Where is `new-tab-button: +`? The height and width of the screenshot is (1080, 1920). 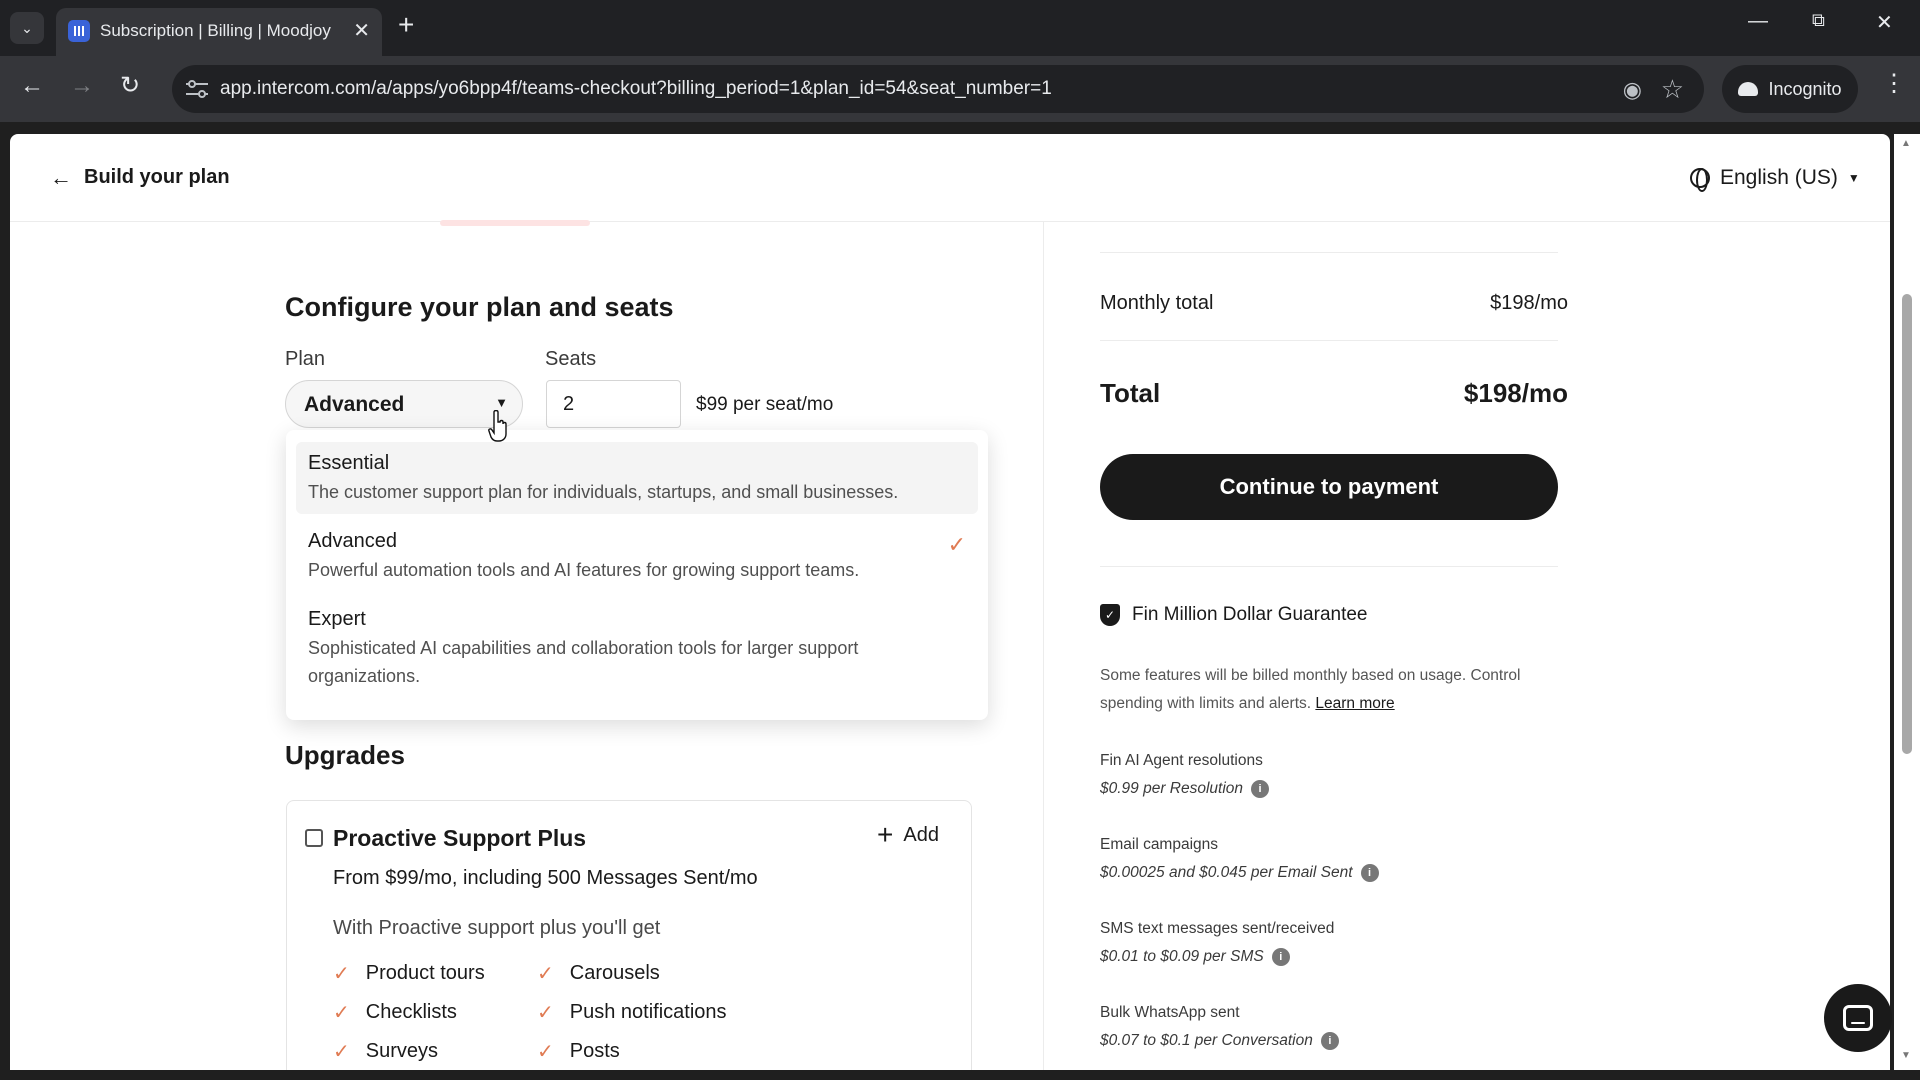
new-tab-button: + is located at coordinates (406, 25).